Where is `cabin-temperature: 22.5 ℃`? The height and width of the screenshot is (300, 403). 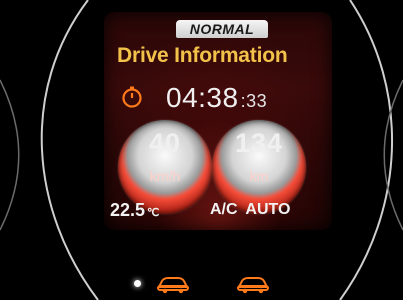 cabin-temperature: 22.5 ℃ is located at coordinates (134, 210).